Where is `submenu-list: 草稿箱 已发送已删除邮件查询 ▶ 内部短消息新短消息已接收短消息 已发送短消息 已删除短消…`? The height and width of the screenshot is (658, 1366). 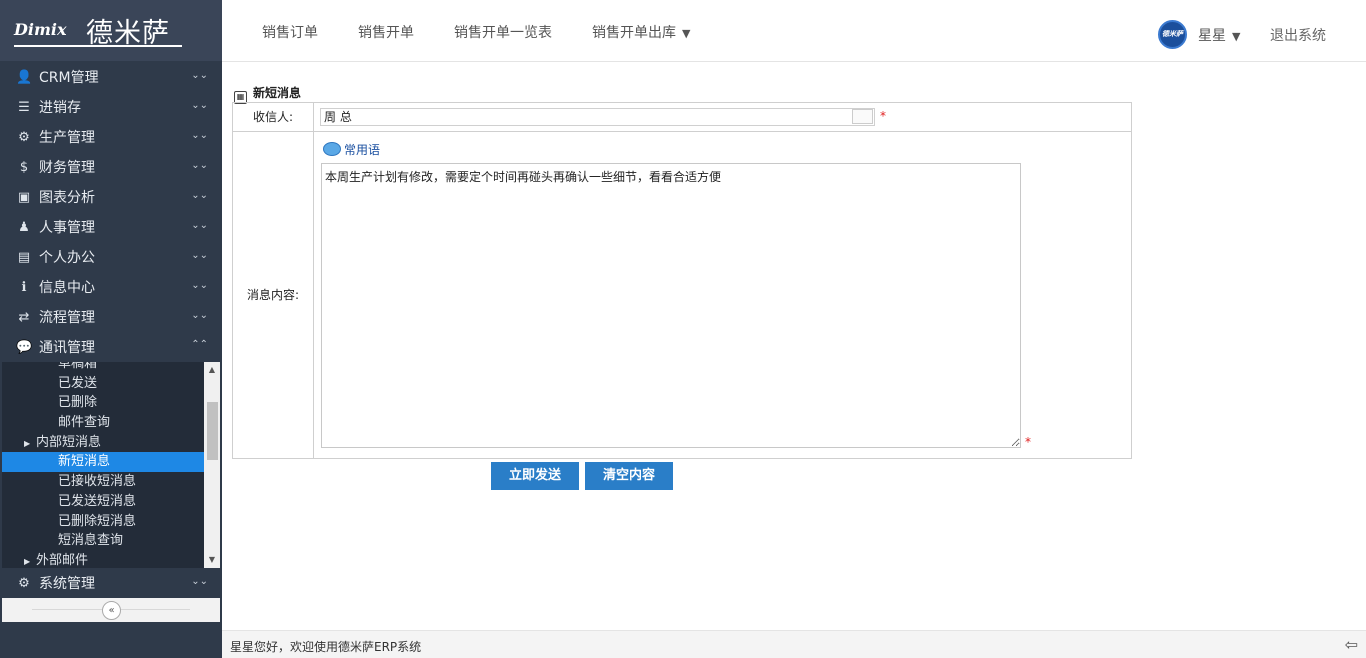
submenu-list: 草稿箱 已发送已删除邮件查询 ▶ 内部短消息新短消息已接收短消息 已发送短消息 已删除短消… is located at coordinates (103, 465).